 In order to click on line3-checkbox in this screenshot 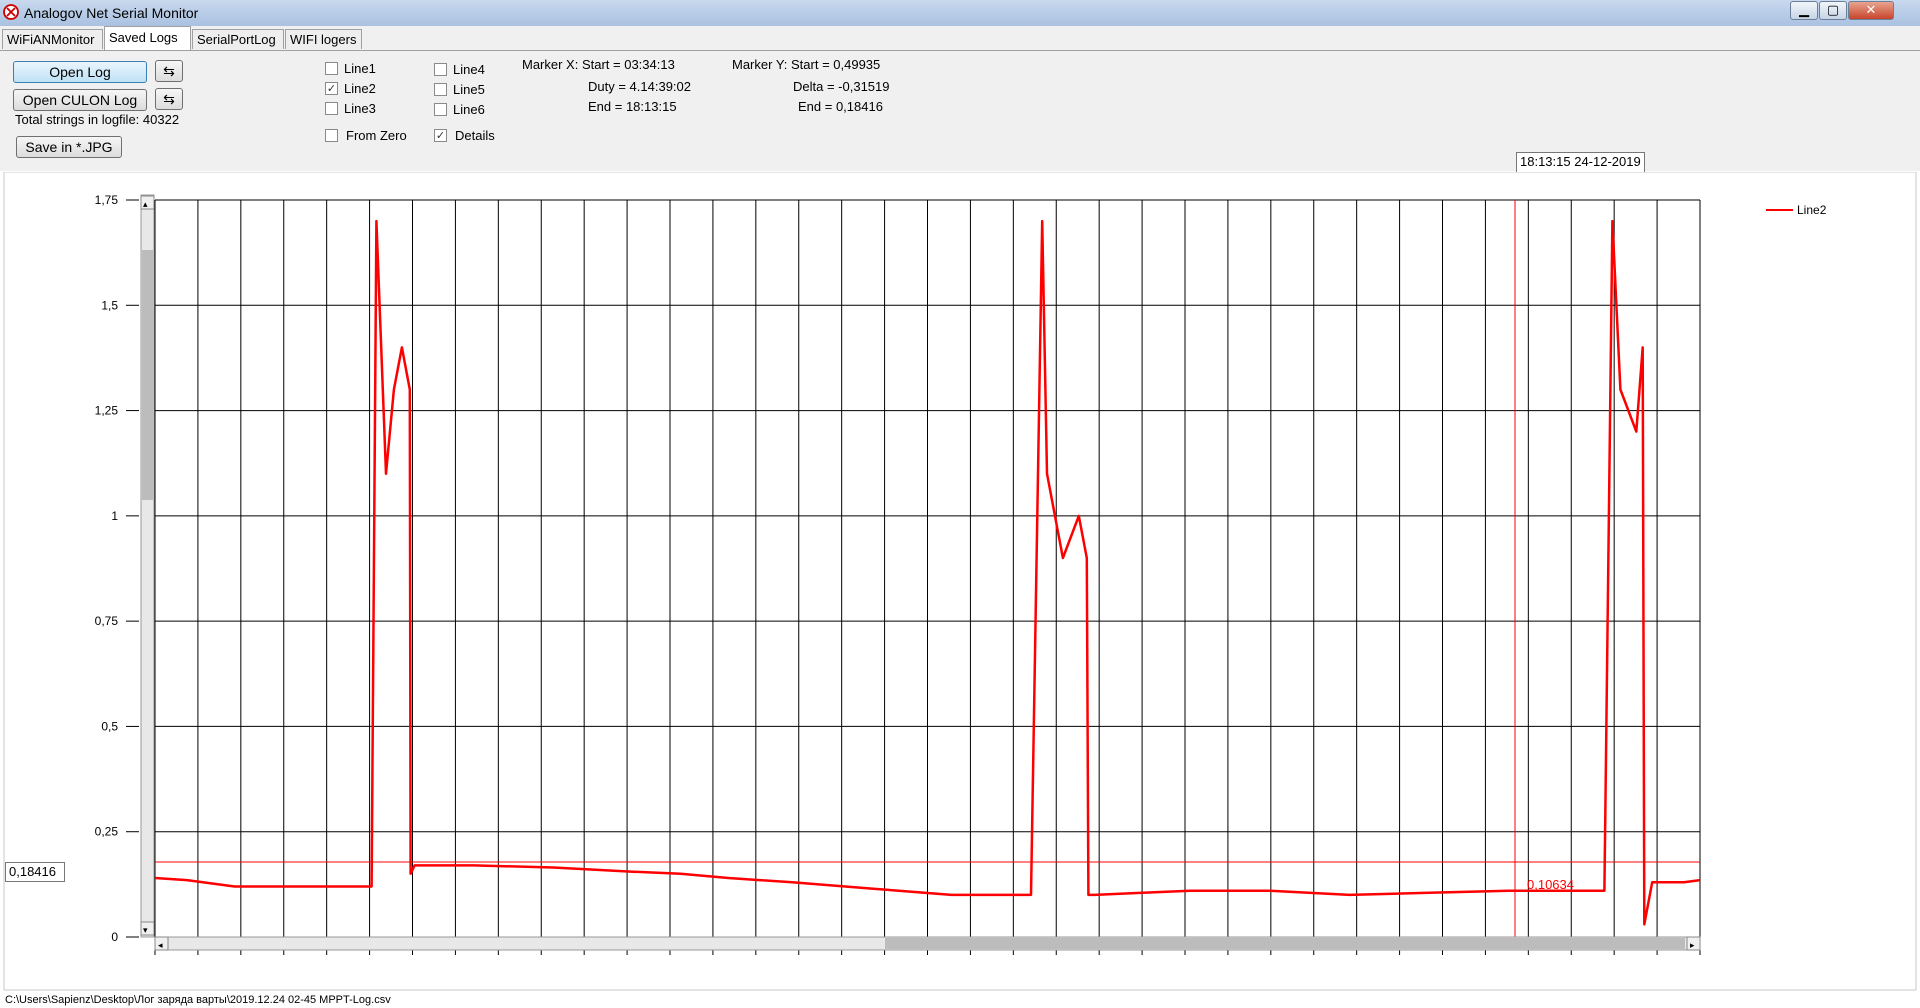, I will do `click(331, 108)`.